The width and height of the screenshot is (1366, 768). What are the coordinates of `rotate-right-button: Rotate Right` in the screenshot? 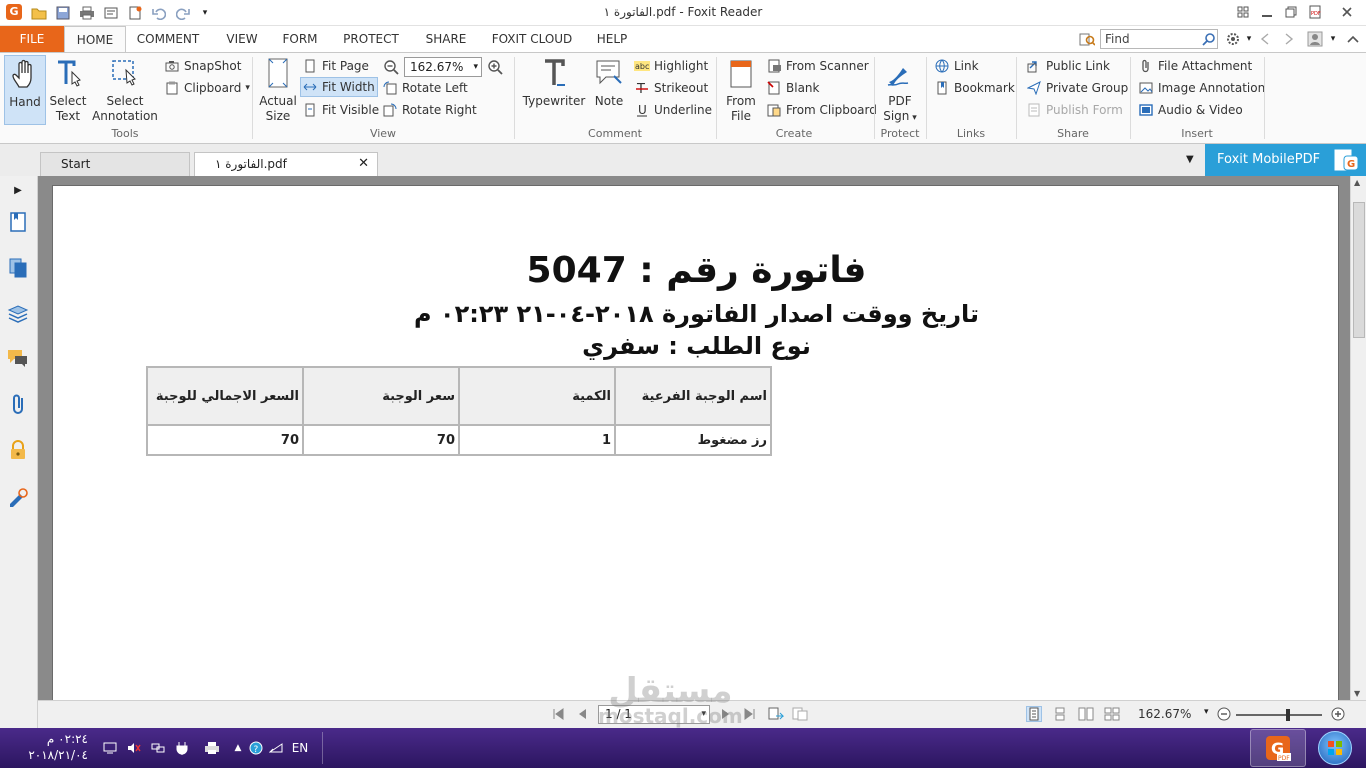 It's located at (429, 110).